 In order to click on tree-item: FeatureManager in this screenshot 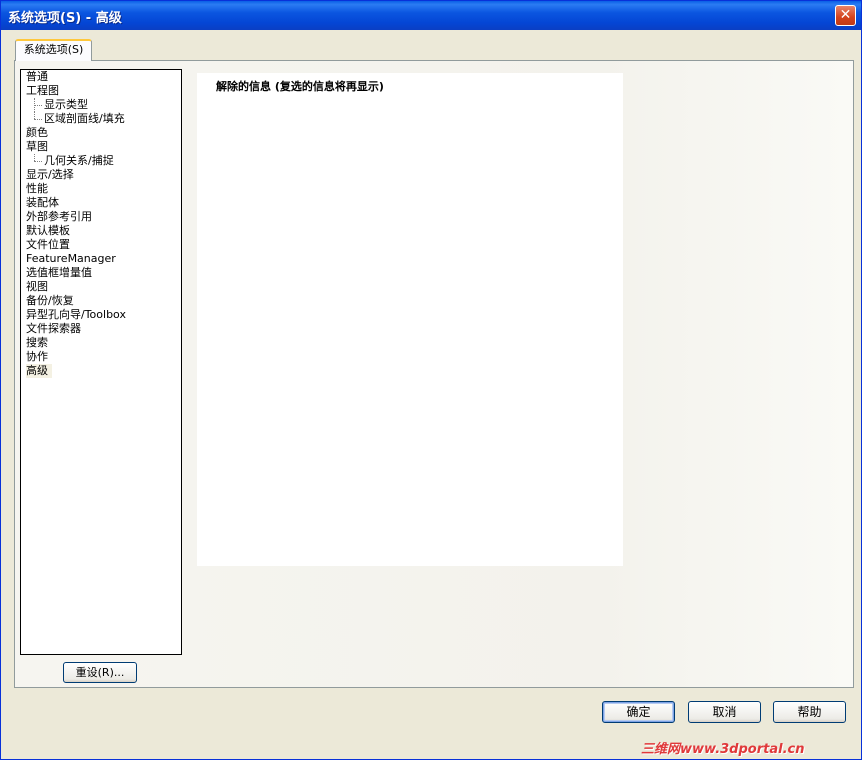, I will do `click(71, 259)`.